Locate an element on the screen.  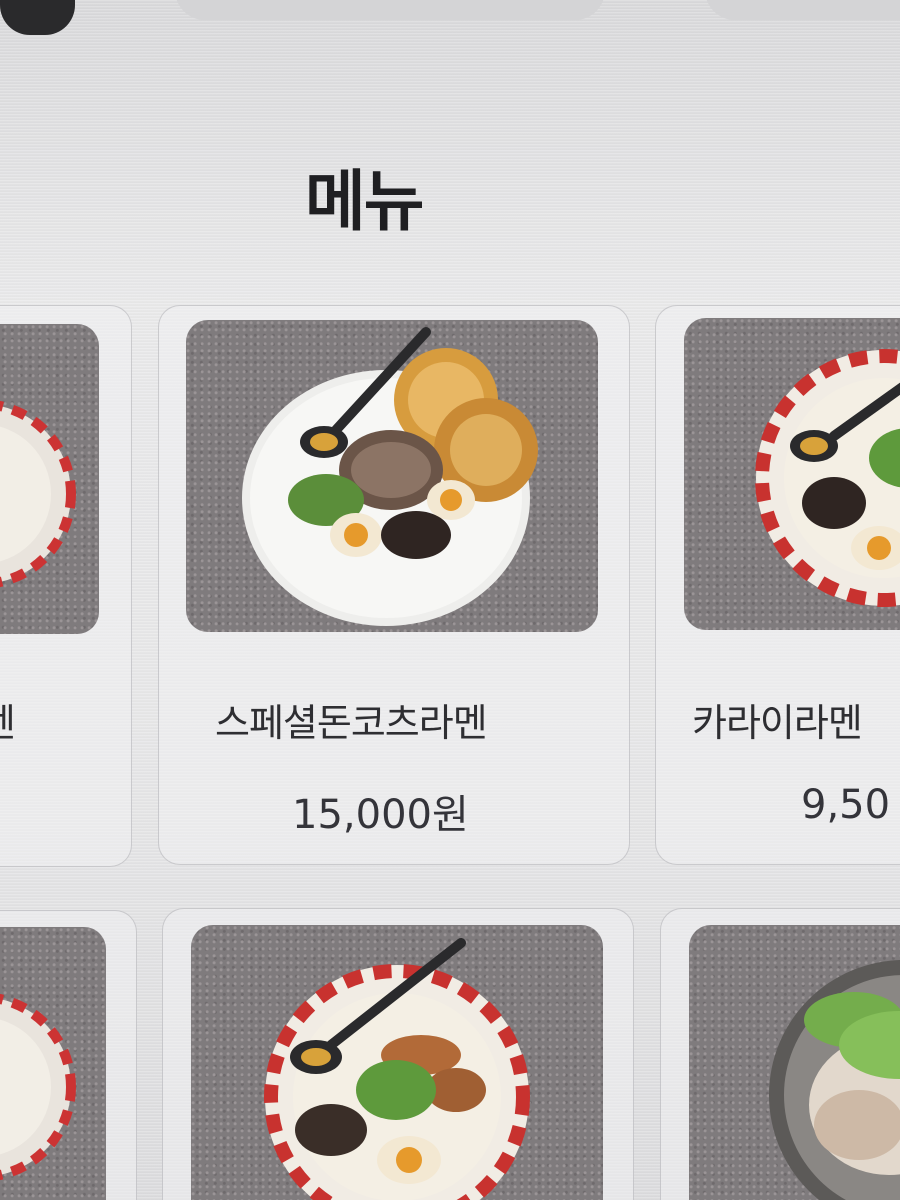
menu-item-name: 스페셜돈코츠라멘 is located at coordinates (351, 723).